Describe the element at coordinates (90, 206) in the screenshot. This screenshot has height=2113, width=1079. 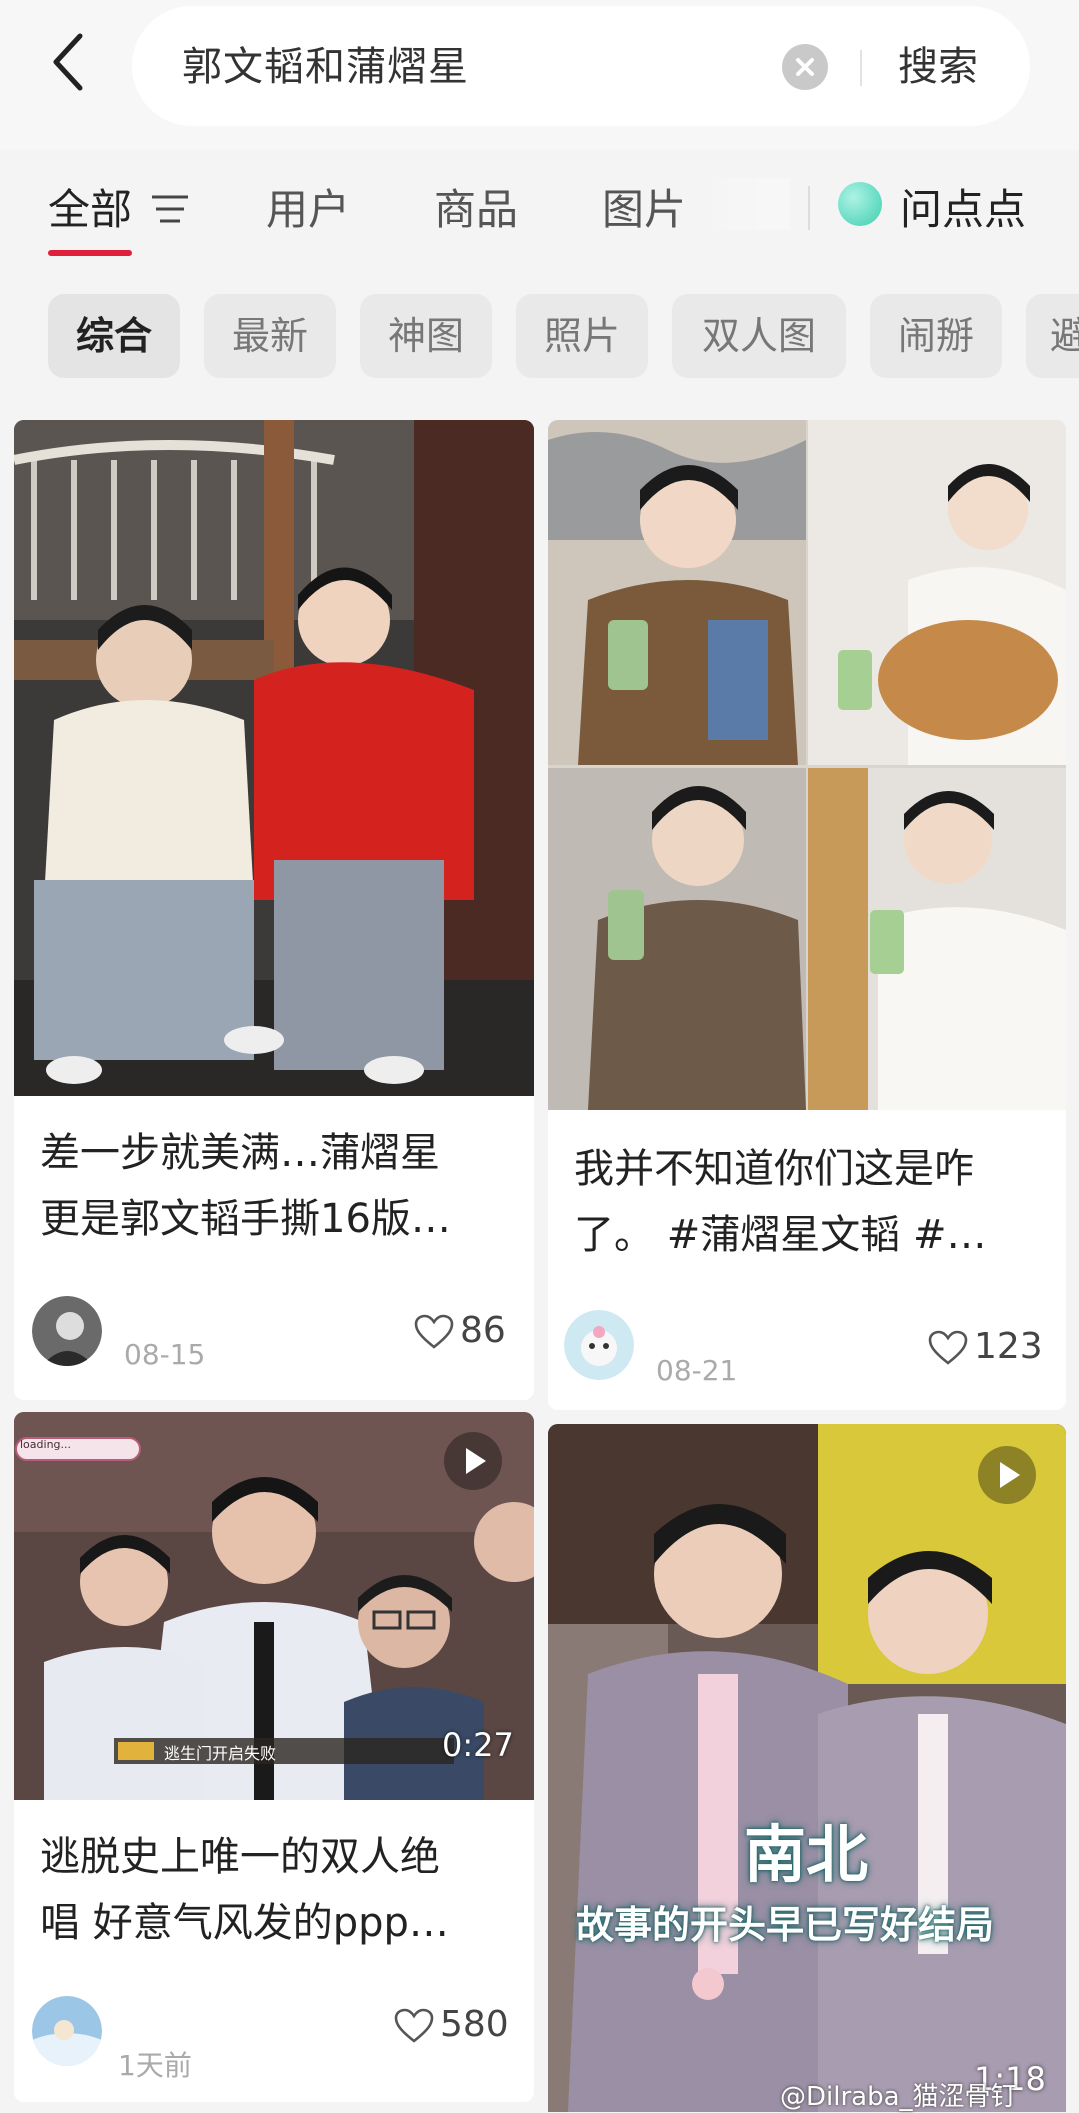
I see `tab-all: 全部` at that location.